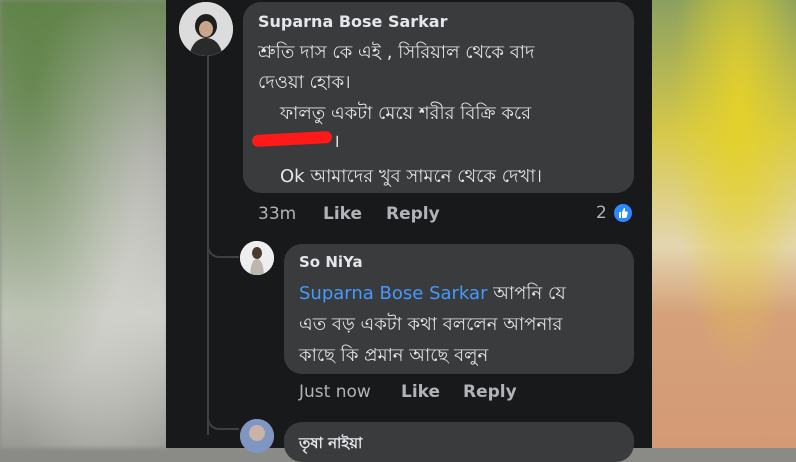 The width and height of the screenshot is (796, 462). Describe the element at coordinates (396, 52) in the screenshot. I see `comment-text-line: শ্রুতি দাস কে এই , সিরিয়াল থেকে বাদ` at that location.